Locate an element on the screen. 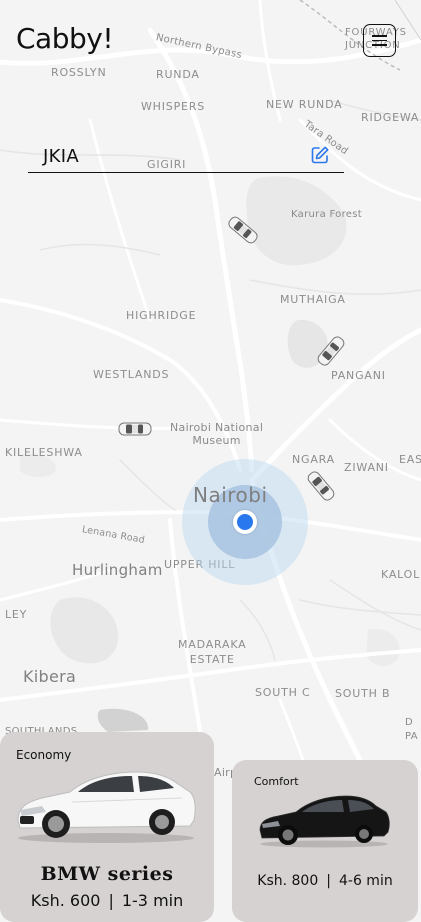 This screenshot has height=922, width=421. ride-option-comfort: Comfort Ksh. 800 | 4-6 min is located at coordinates (325, 841).